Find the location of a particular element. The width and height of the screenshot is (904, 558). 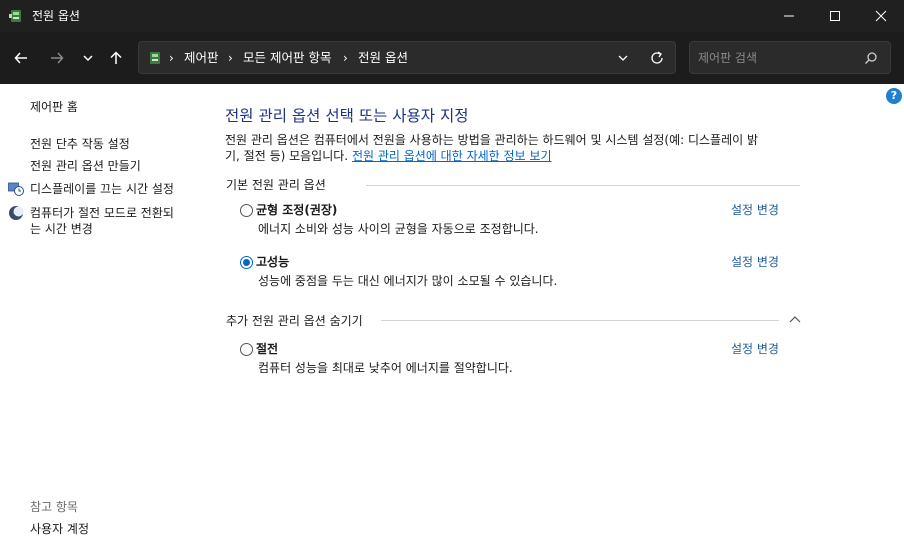

up-arrow-icon is located at coordinates (116, 57).